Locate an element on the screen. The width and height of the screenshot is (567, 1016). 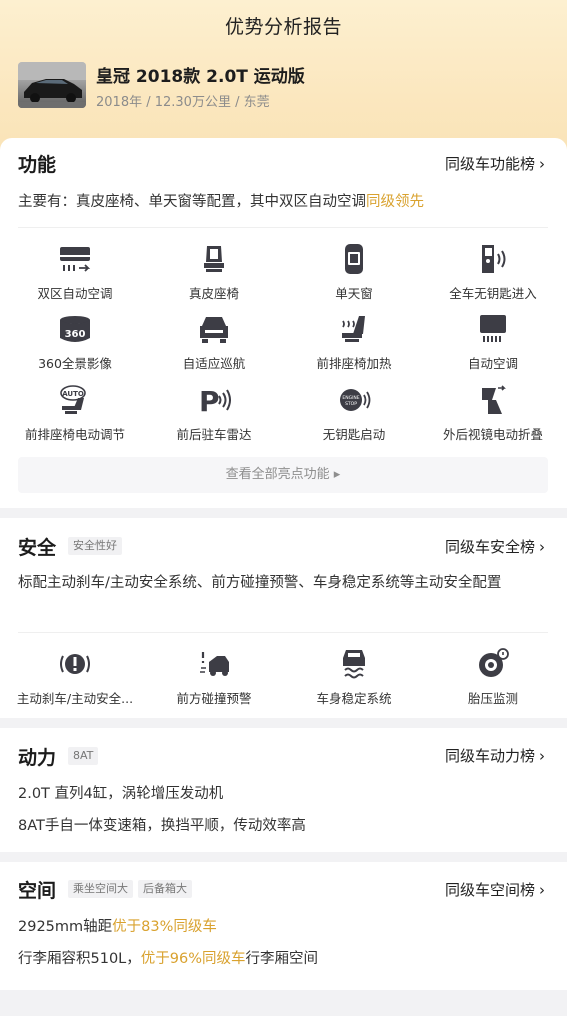
feature-stability-control: 车身稳定系统 is located at coordinates (354, 677).